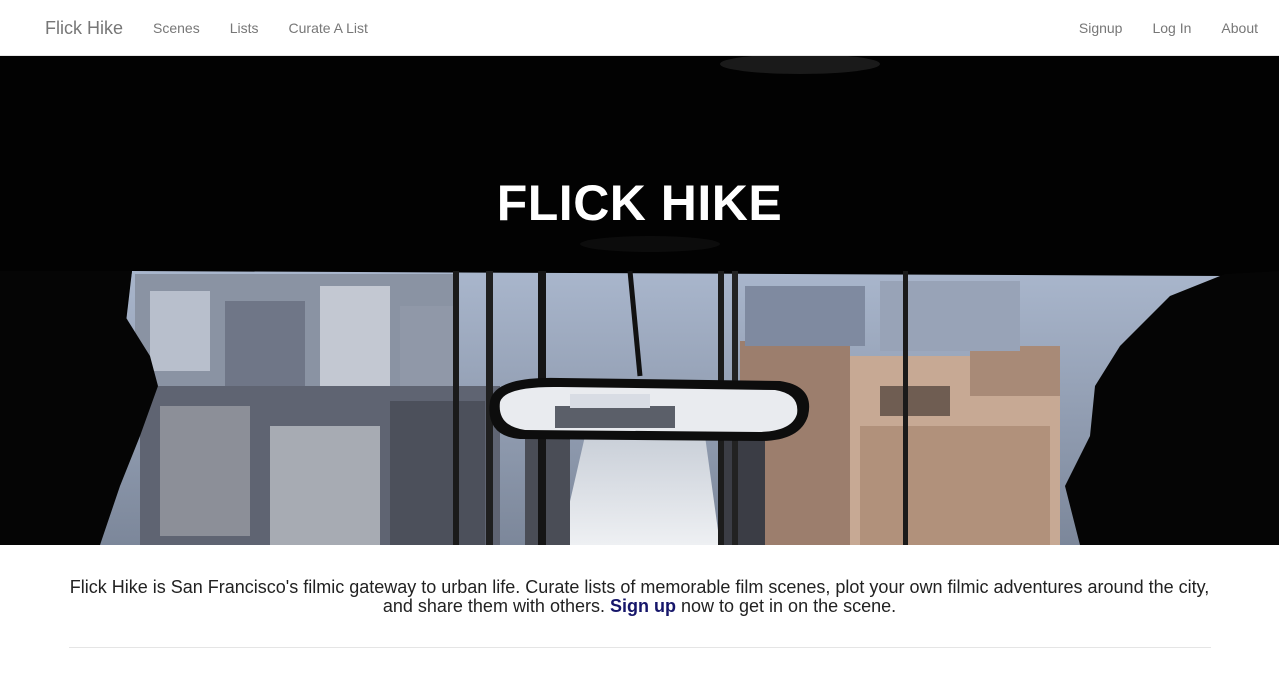  Describe the element at coordinates (1101, 28) in the screenshot. I see `nav-link-signup: Signup` at that location.